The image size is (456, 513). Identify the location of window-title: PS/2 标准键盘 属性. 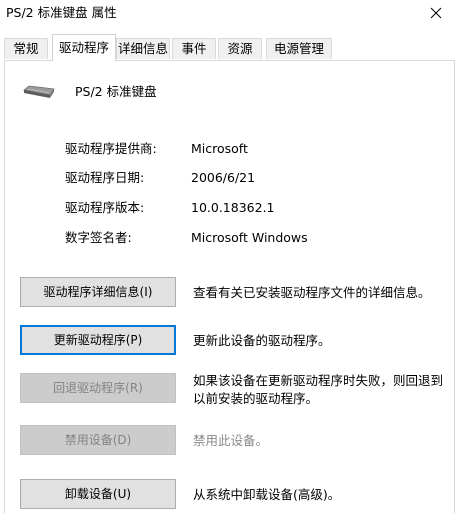
(61, 12).